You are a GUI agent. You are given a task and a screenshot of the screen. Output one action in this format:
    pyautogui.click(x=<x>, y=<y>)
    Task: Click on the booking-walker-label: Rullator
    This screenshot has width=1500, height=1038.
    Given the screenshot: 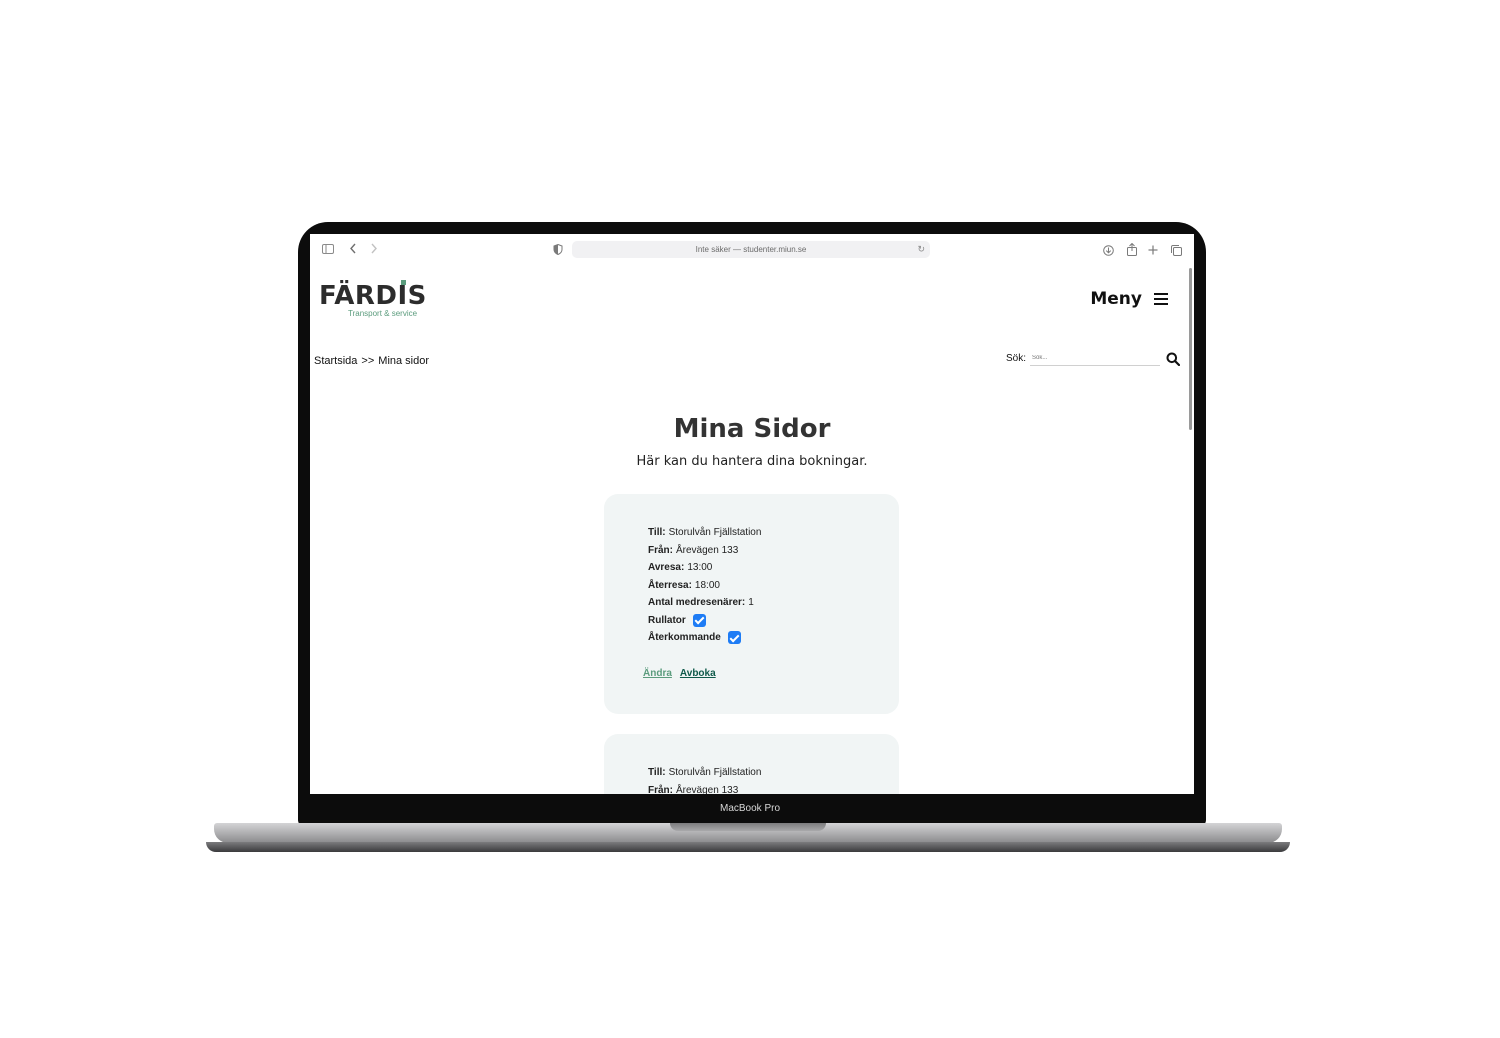 What is the action you would take?
    pyautogui.click(x=667, y=620)
    